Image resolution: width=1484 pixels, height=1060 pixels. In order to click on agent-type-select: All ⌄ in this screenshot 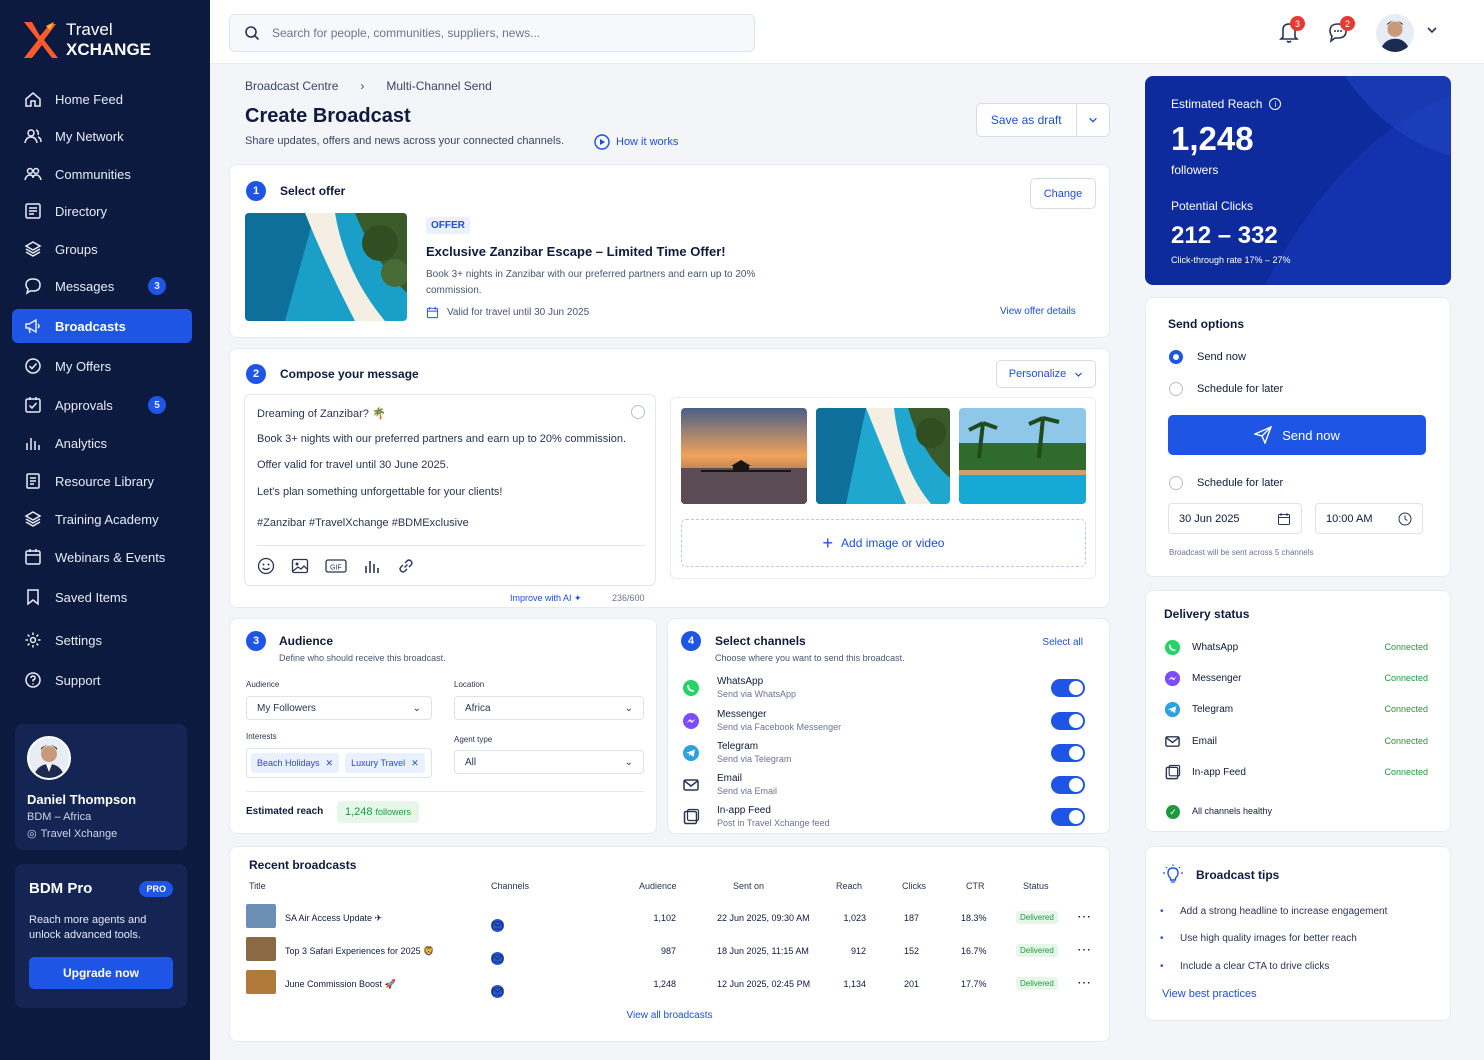, I will do `click(549, 762)`.